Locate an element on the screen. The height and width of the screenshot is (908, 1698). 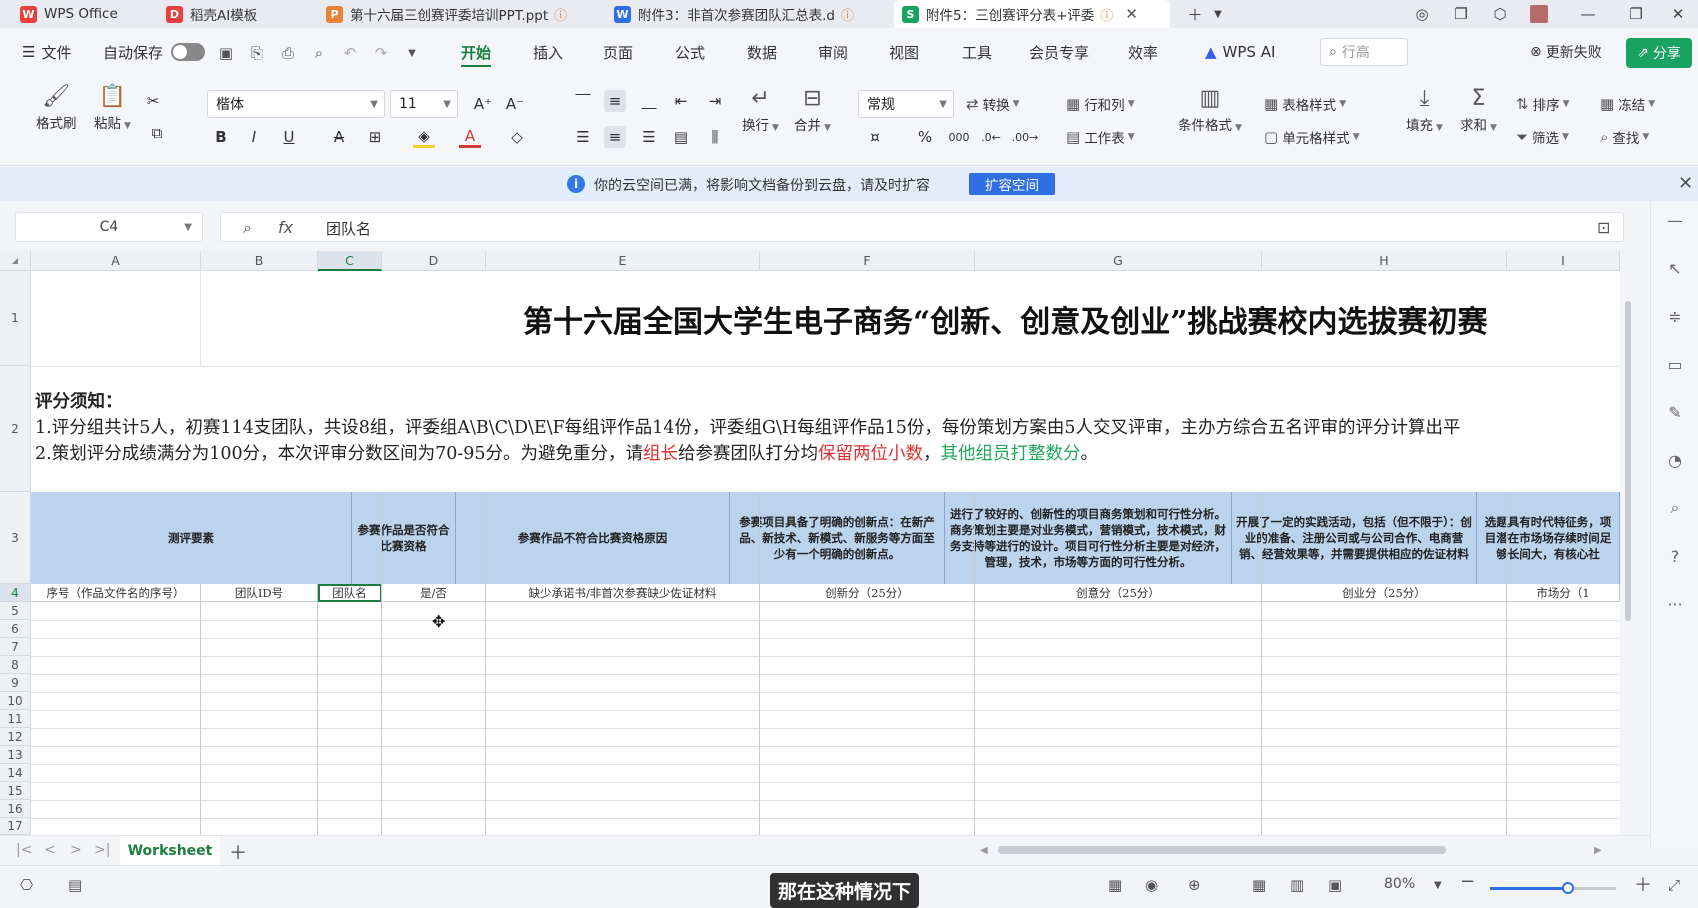
row-header-2: 2 is located at coordinates (15, 429).